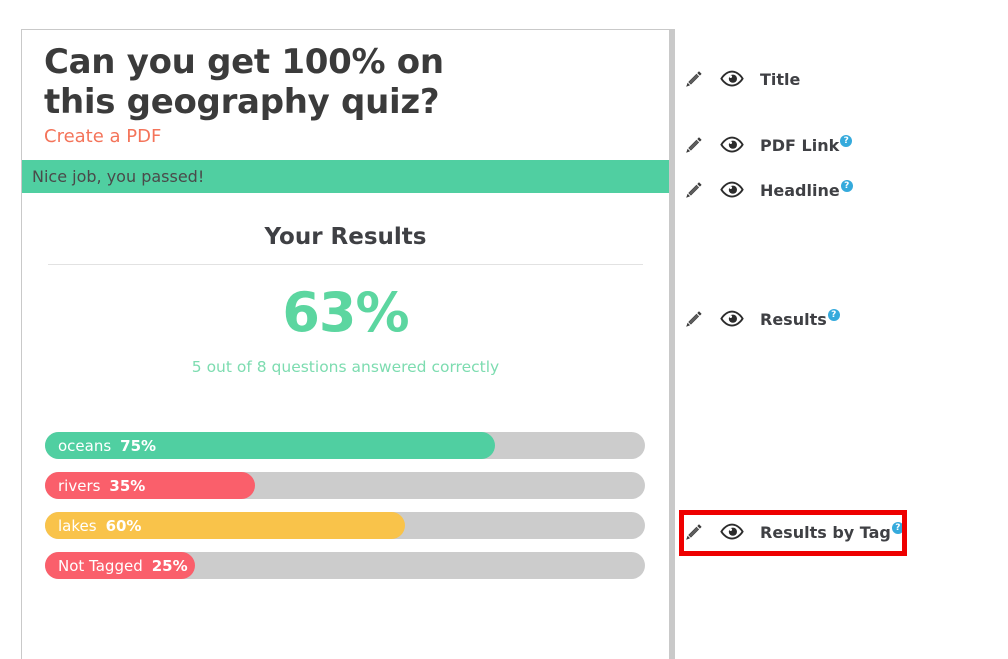 The width and height of the screenshot is (1008, 659). Describe the element at coordinates (244, 82) in the screenshot. I see `page-title: Can you get 100% on this geography quiz?` at that location.